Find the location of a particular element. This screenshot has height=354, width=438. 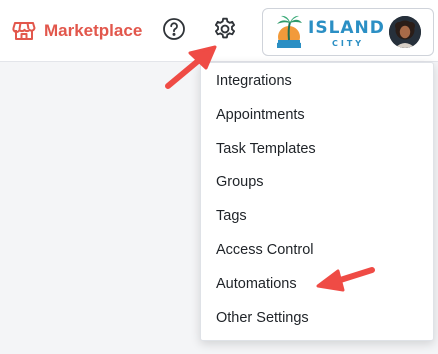

storefront-icon is located at coordinates (24, 31).